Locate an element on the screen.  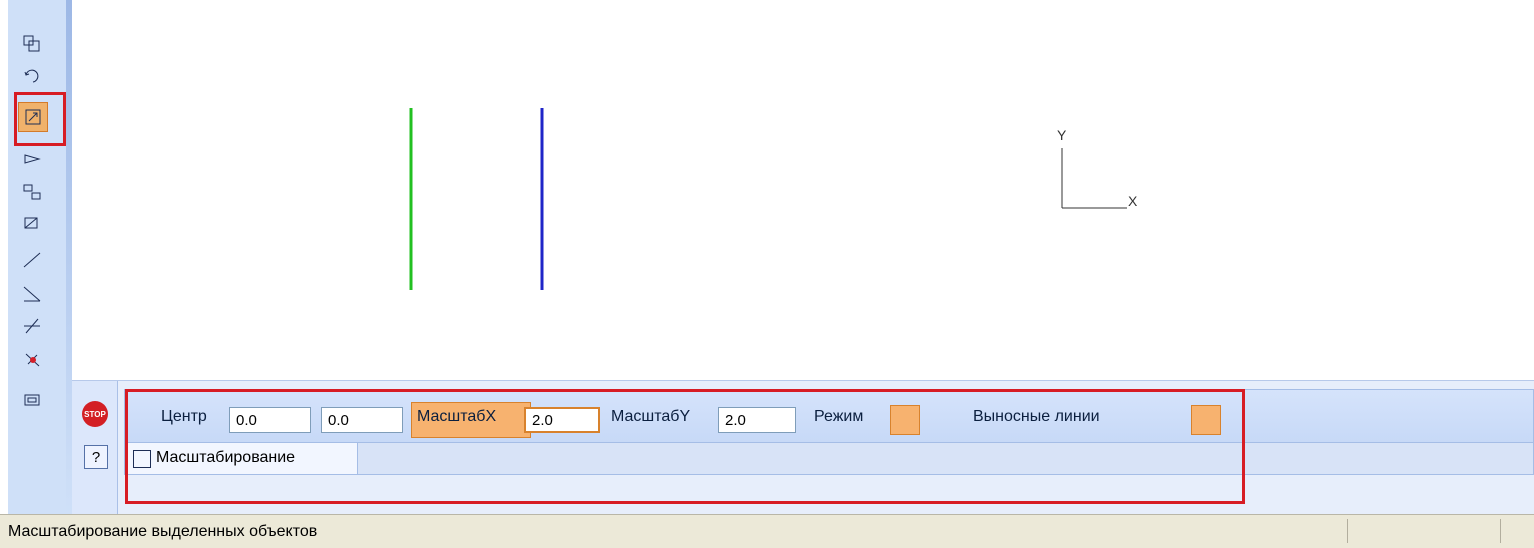
array-copy-icon is located at coordinates (32, 192).